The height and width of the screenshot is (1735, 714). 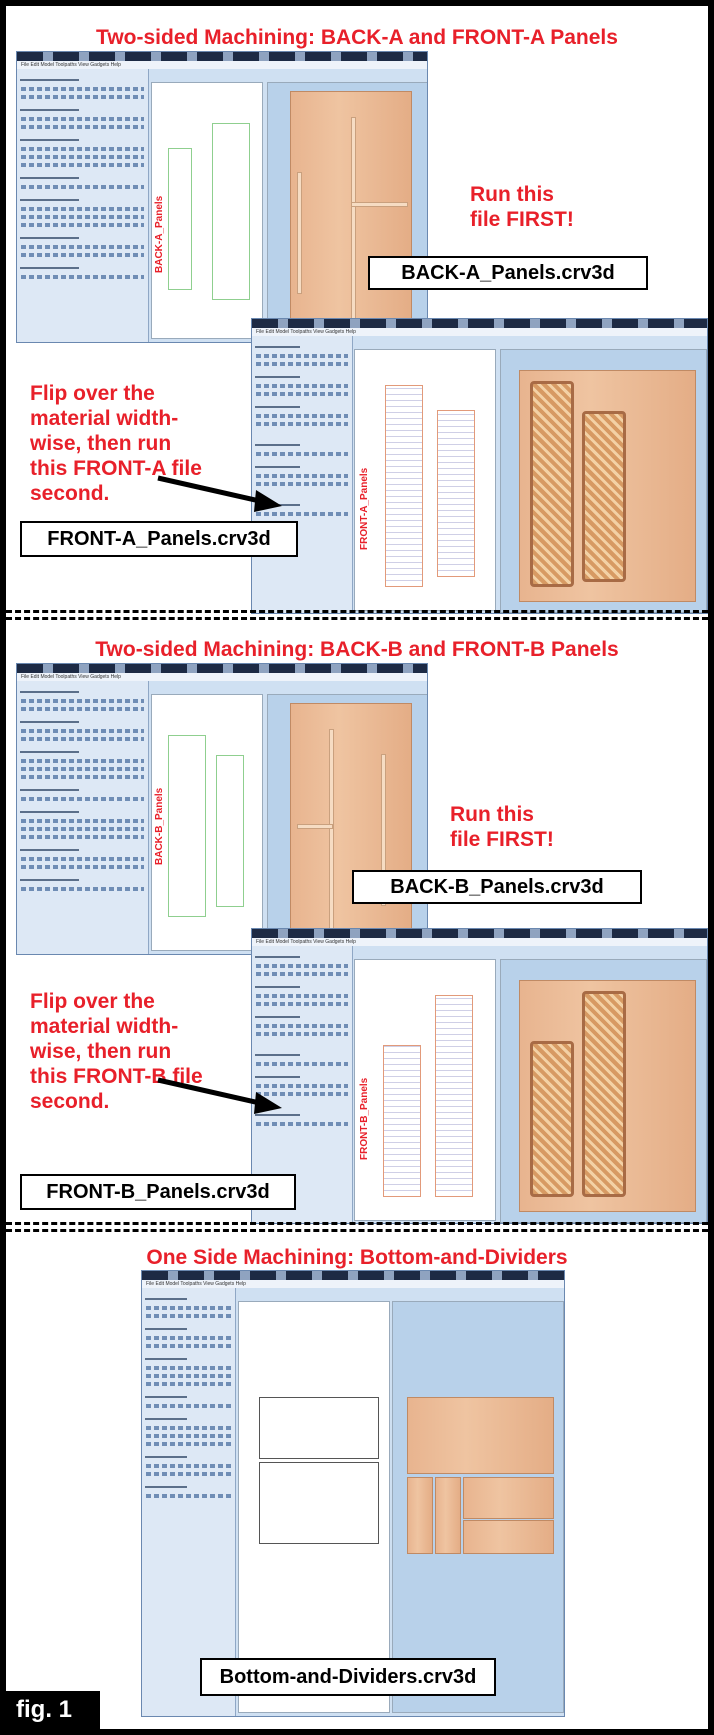 I want to click on 2d-view, so click(x=314, y=1507).